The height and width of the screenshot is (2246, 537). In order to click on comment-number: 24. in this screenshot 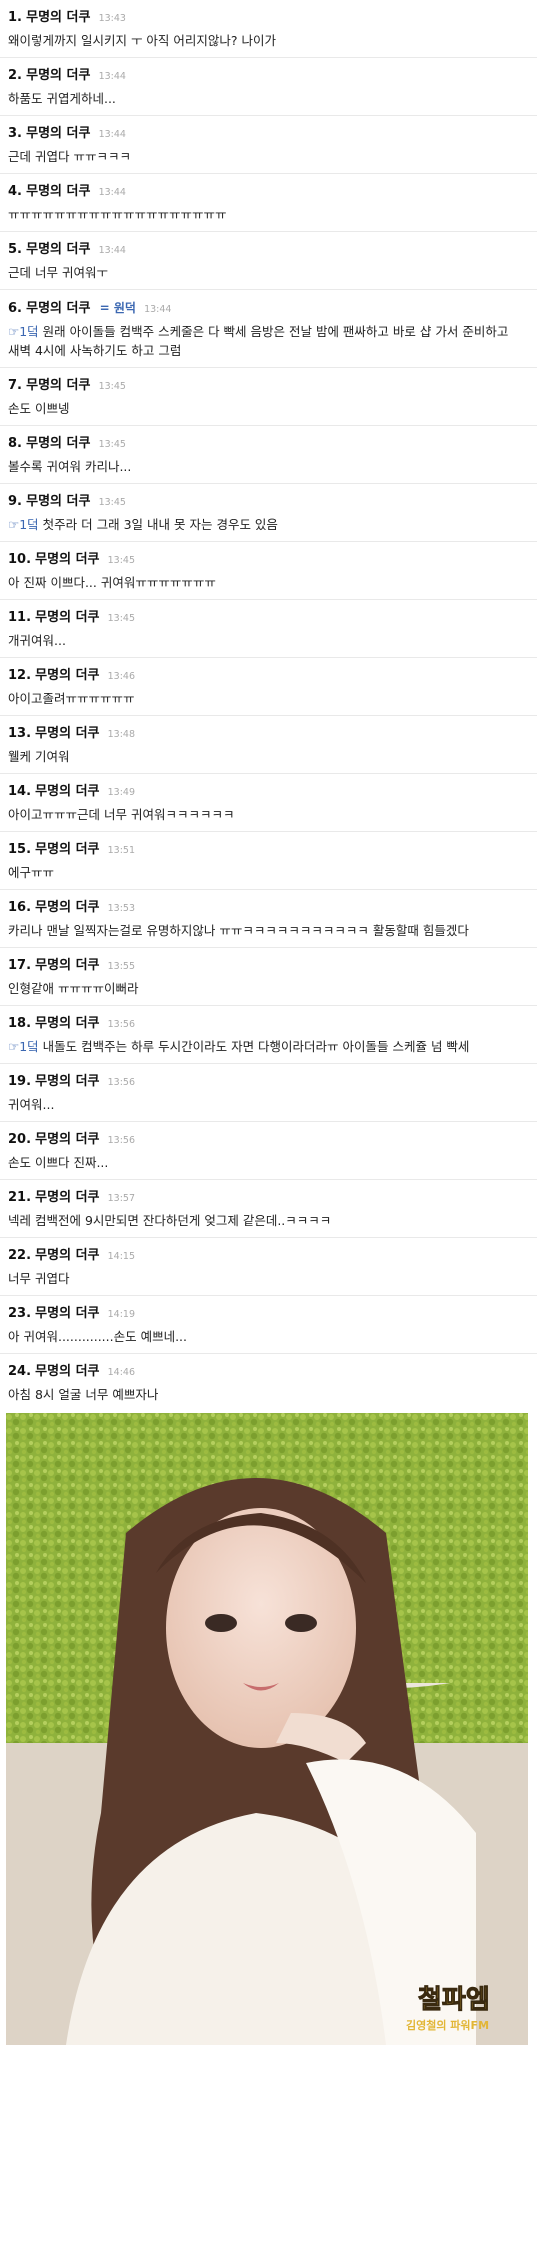, I will do `click(19, 1371)`.